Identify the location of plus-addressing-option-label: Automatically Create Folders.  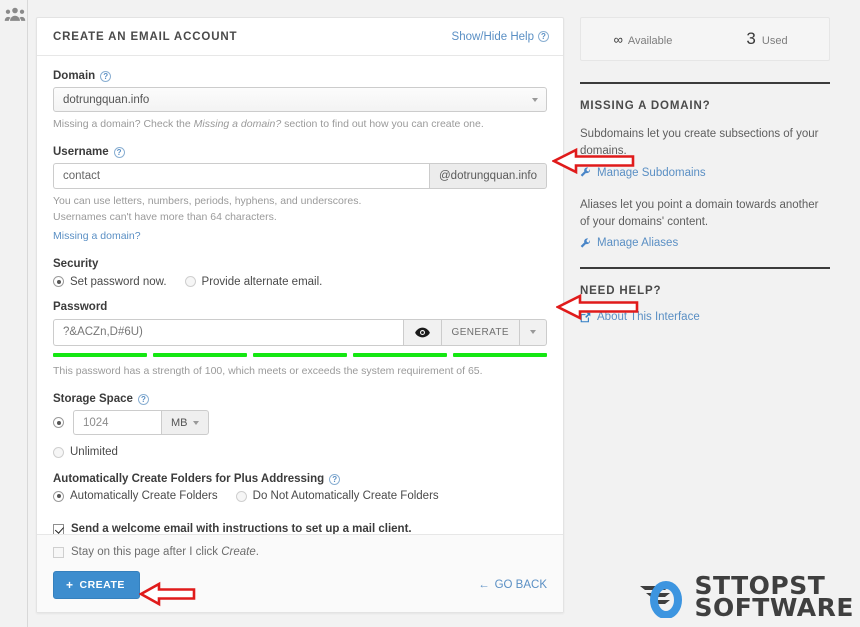
(144, 496).